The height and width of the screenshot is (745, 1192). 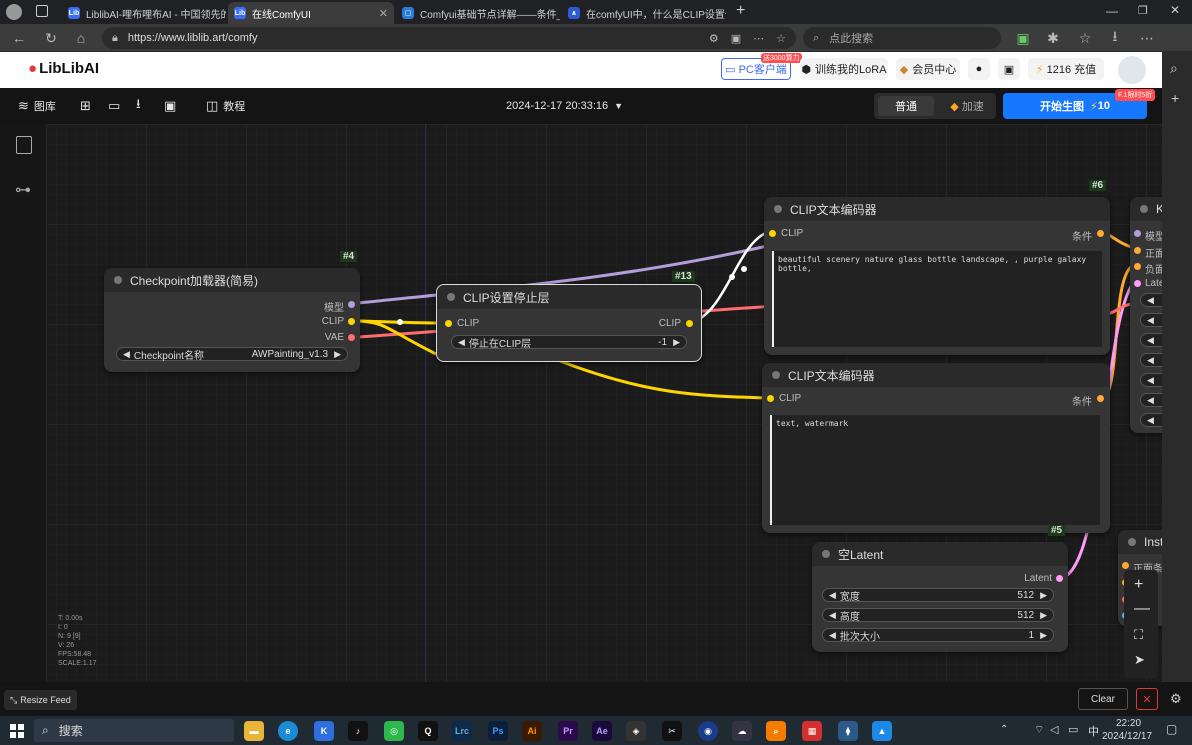 What do you see at coordinates (938, 595) in the screenshot?
I see `width-widget: ◀ 宽度 512 ▶` at bounding box center [938, 595].